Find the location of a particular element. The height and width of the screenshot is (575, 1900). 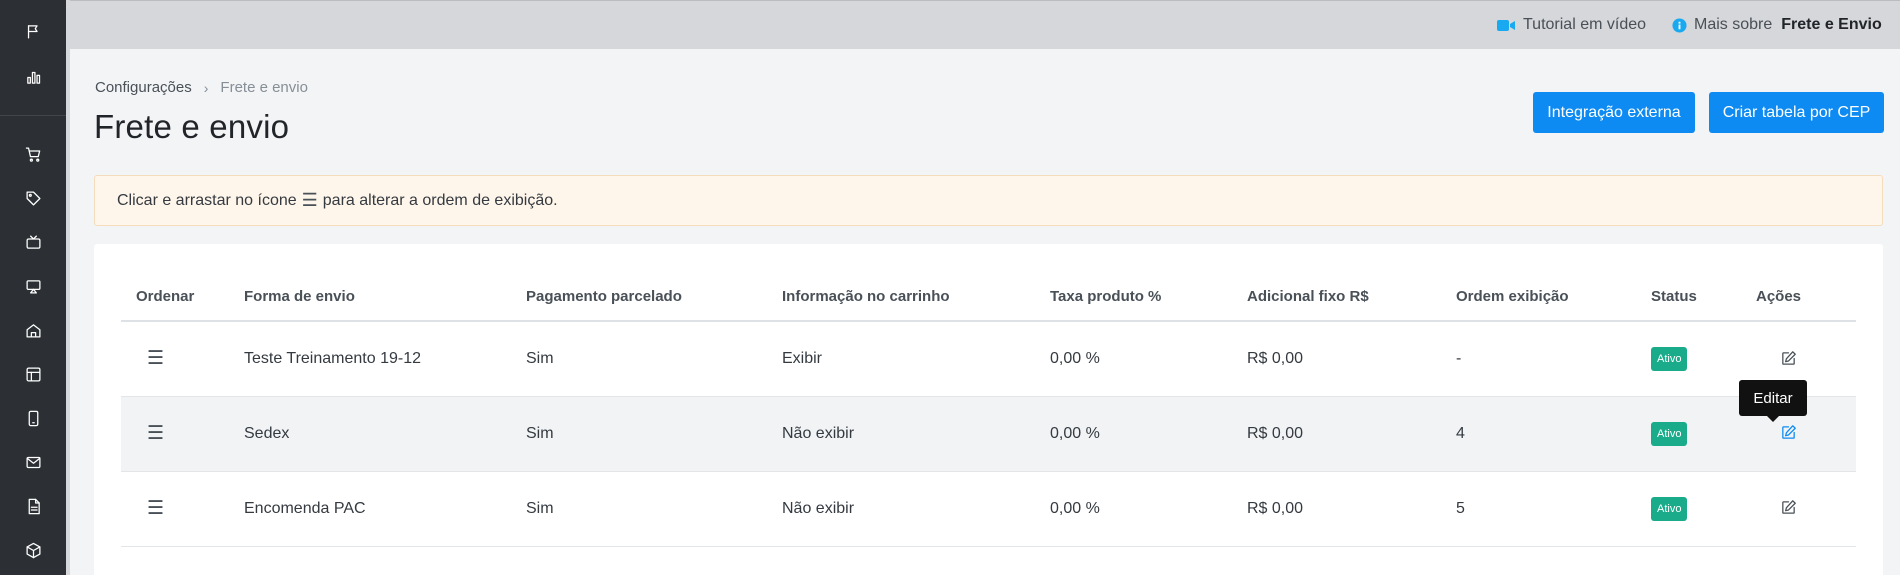

external-integration-button: Integração externa is located at coordinates (1614, 112).